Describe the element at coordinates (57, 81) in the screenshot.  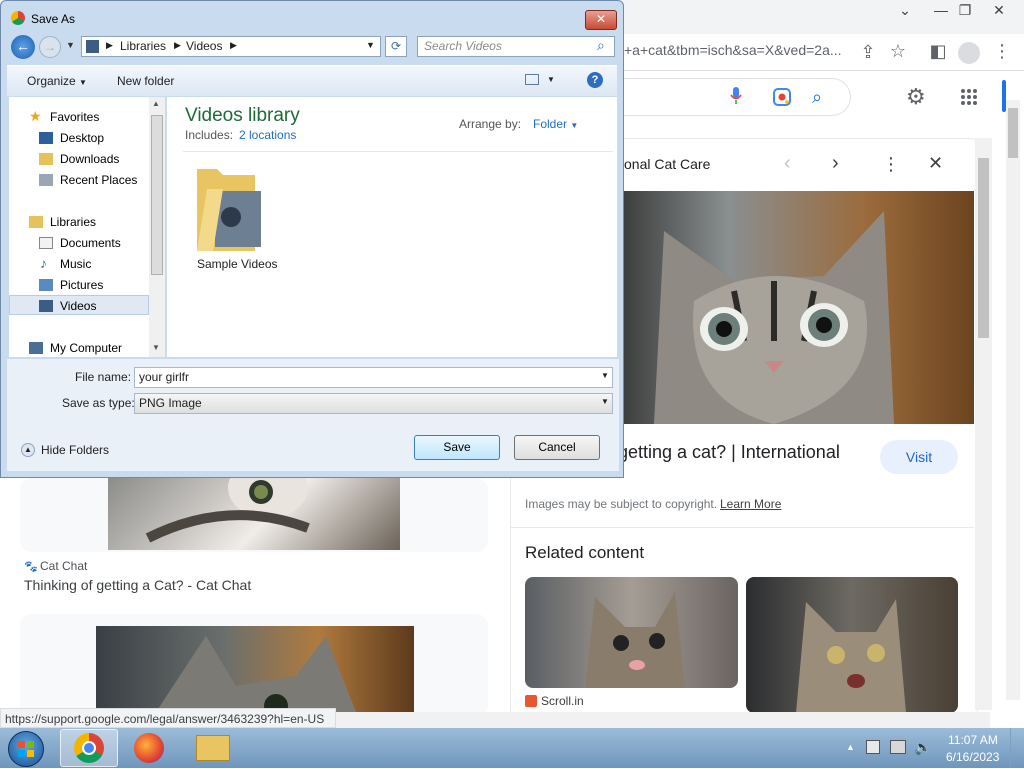
I see `organize-button: Organize ▼` at that location.